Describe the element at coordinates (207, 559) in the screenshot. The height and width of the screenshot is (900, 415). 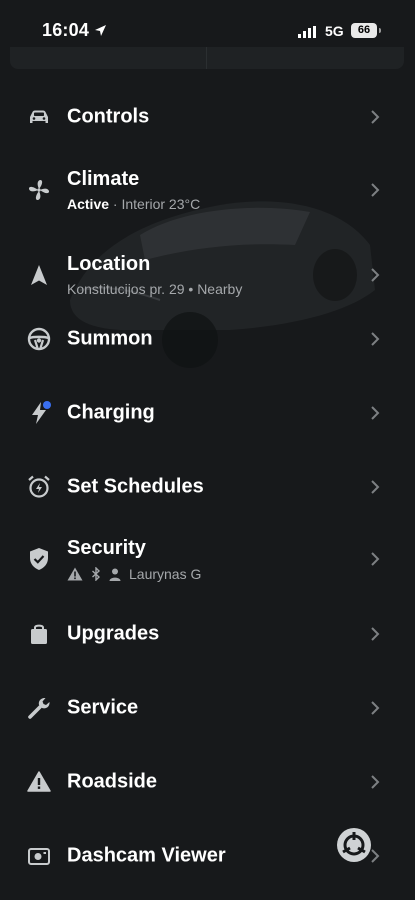
I see `menu-item-security: Security Laurynas G` at that location.